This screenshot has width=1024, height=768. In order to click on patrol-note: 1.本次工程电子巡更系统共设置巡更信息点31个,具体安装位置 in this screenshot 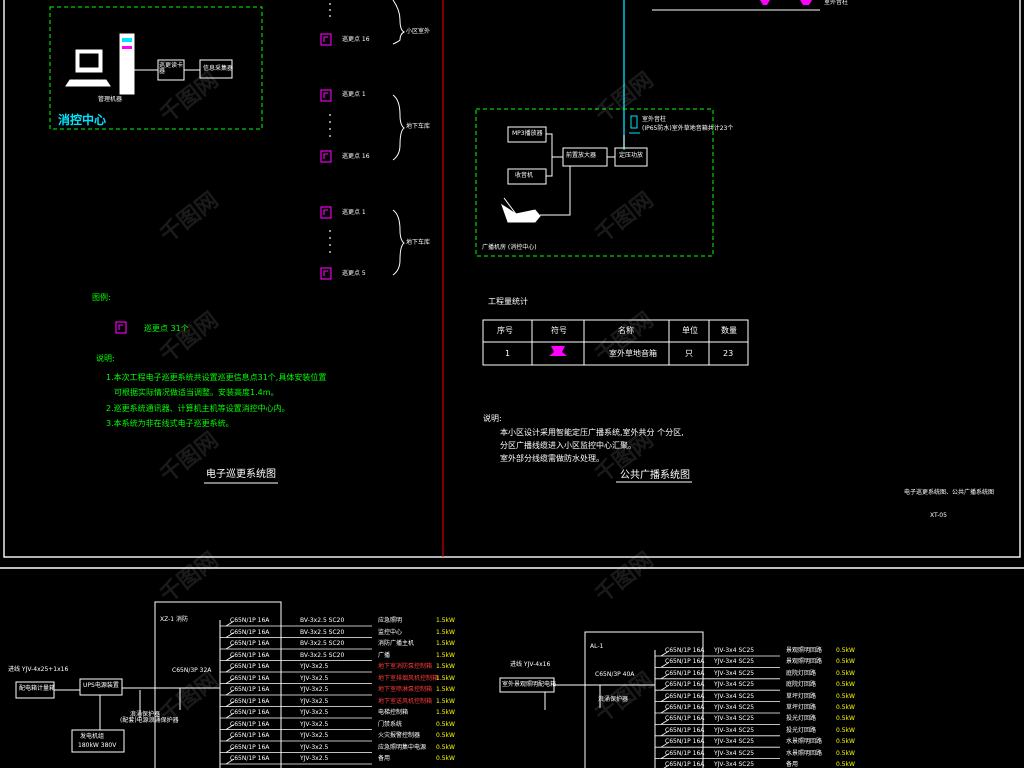, I will do `click(216, 377)`.